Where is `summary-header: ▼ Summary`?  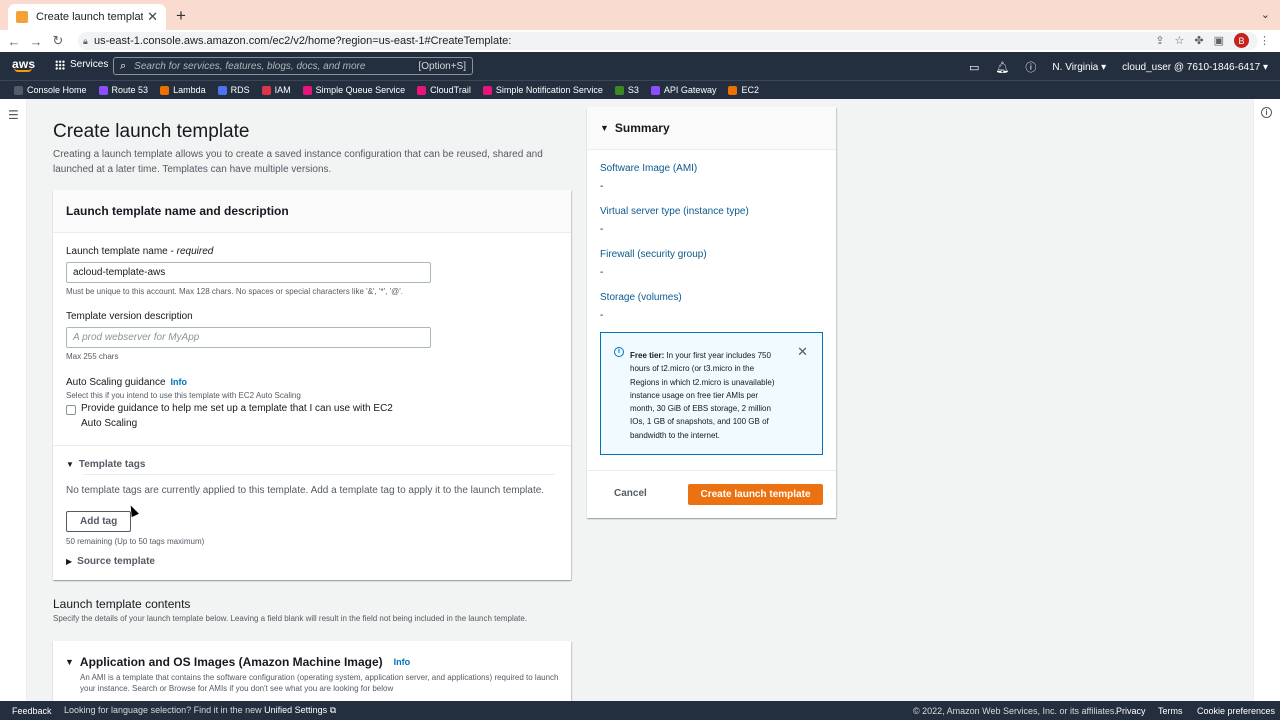 summary-header: ▼ Summary is located at coordinates (711, 128).